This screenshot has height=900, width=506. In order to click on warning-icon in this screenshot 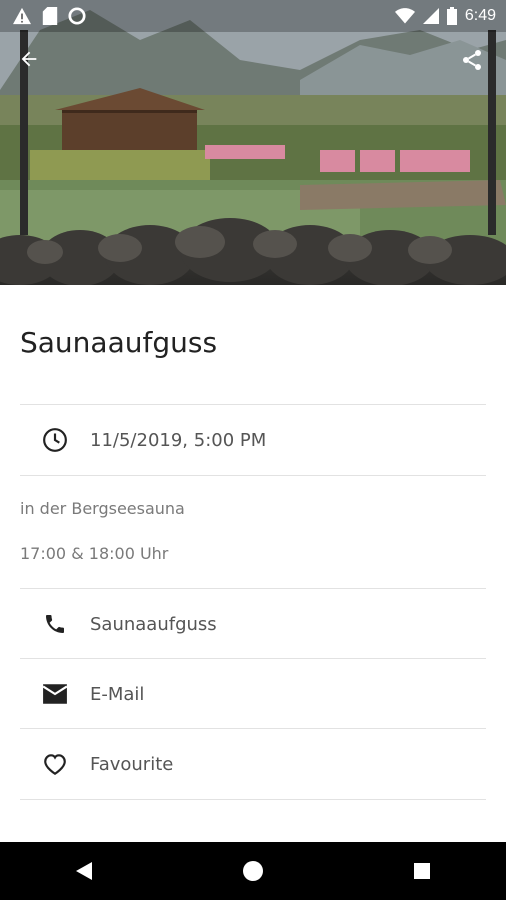, I will do `click(22, 16)`.